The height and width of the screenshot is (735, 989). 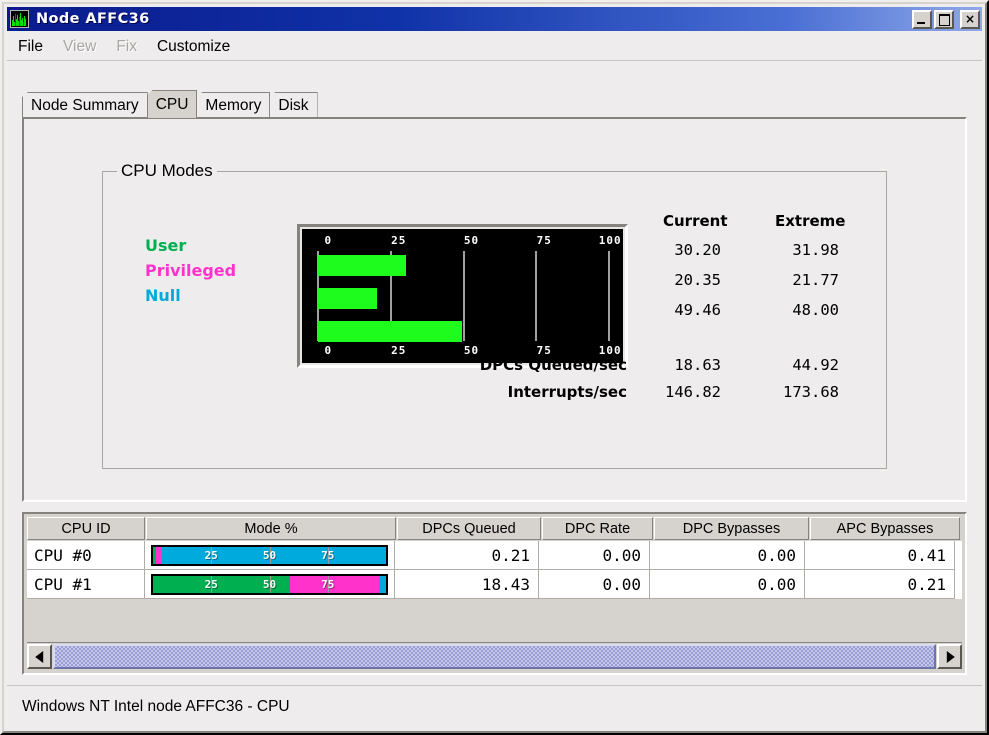 I want to click on table-empty-area, so click(x=494, y=621).